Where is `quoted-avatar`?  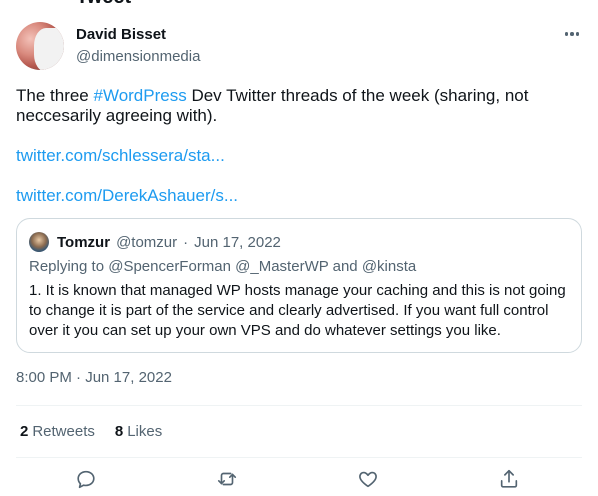 quoted-avatar is located at coordinates (39, 242).